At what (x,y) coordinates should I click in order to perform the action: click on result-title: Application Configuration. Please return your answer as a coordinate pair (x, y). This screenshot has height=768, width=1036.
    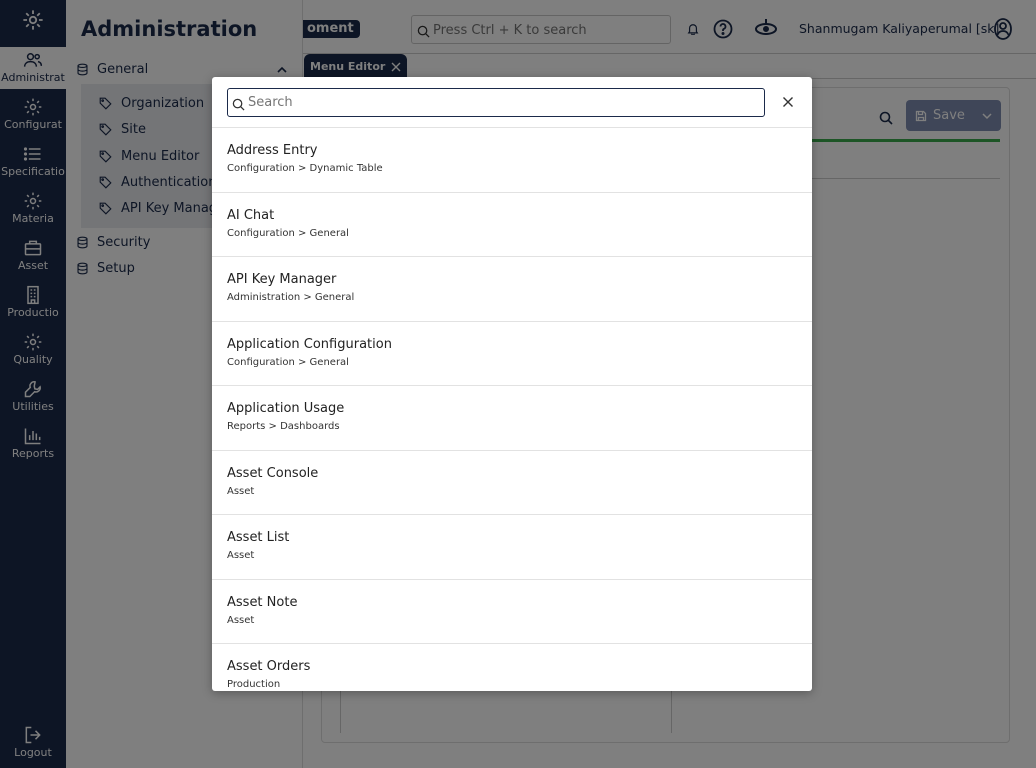
    Looking at the image, I should click on (309, 344).